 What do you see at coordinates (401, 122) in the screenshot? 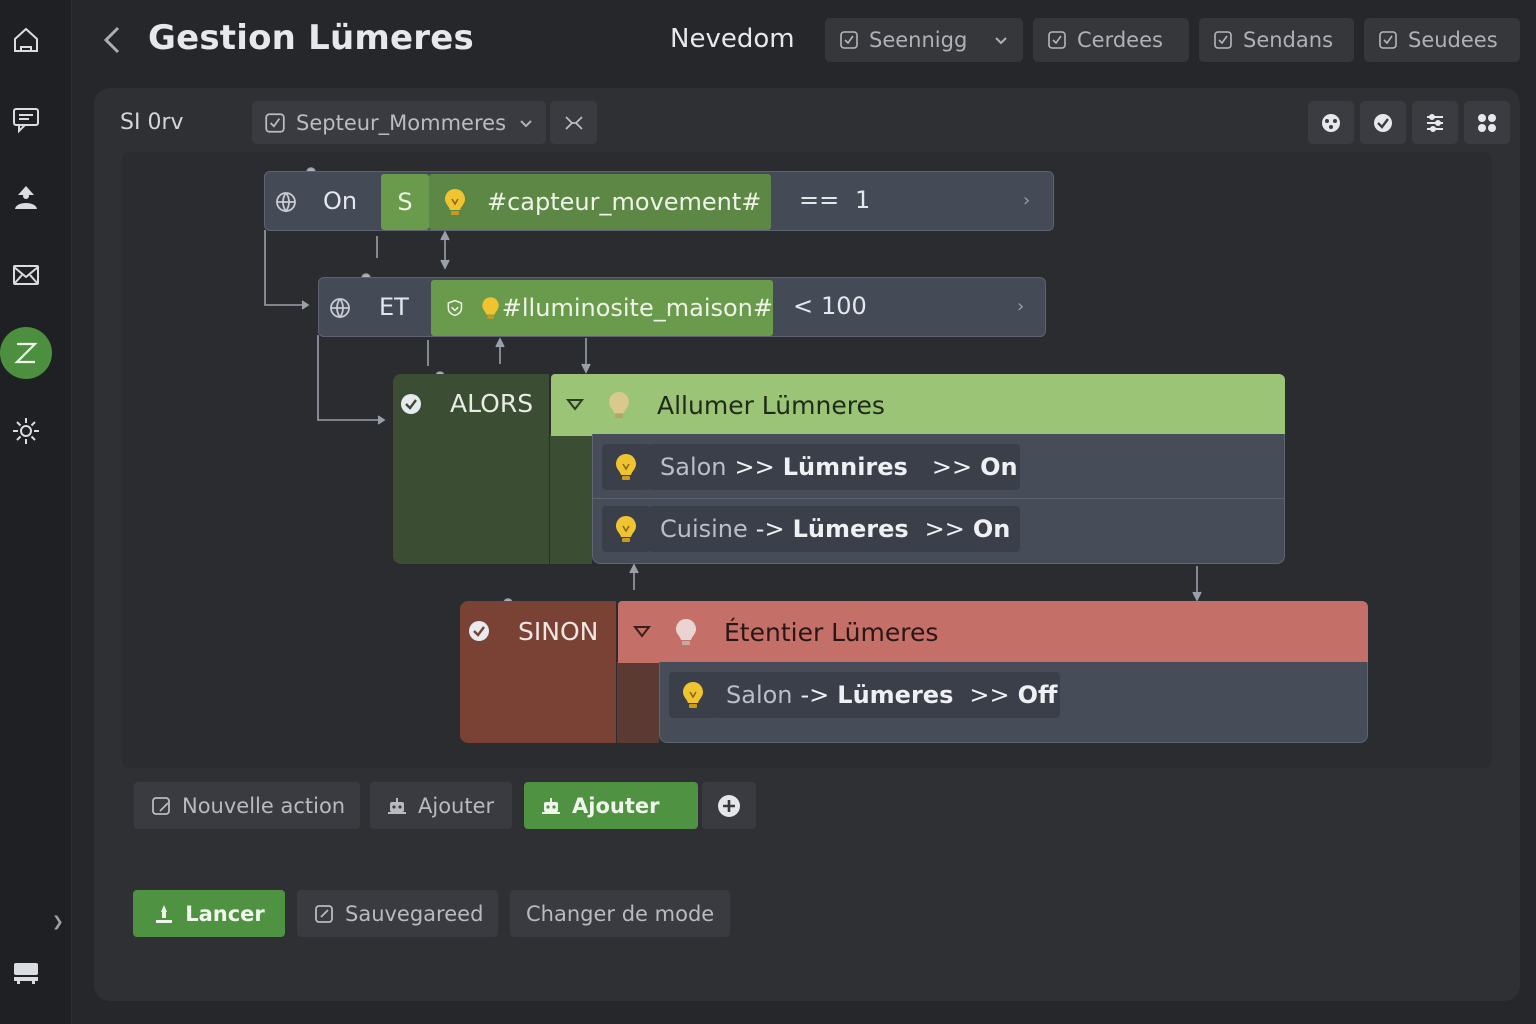
I see `sensor-select-value: Septeur_Mommeres` at bounding box center [401, 122].